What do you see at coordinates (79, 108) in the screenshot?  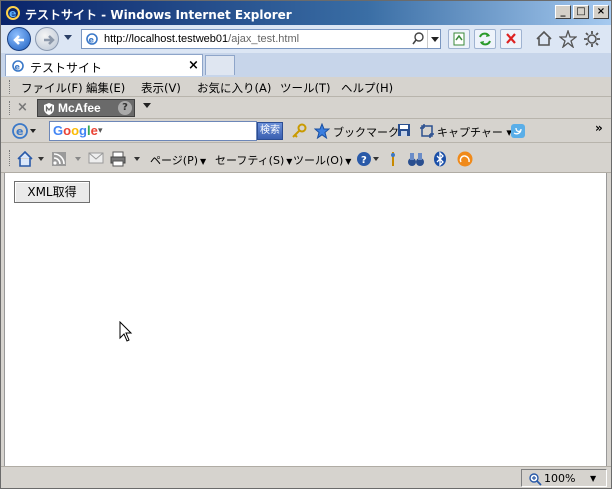 I see `mcafee-label: McAfee` at bounding box center [79, 108].